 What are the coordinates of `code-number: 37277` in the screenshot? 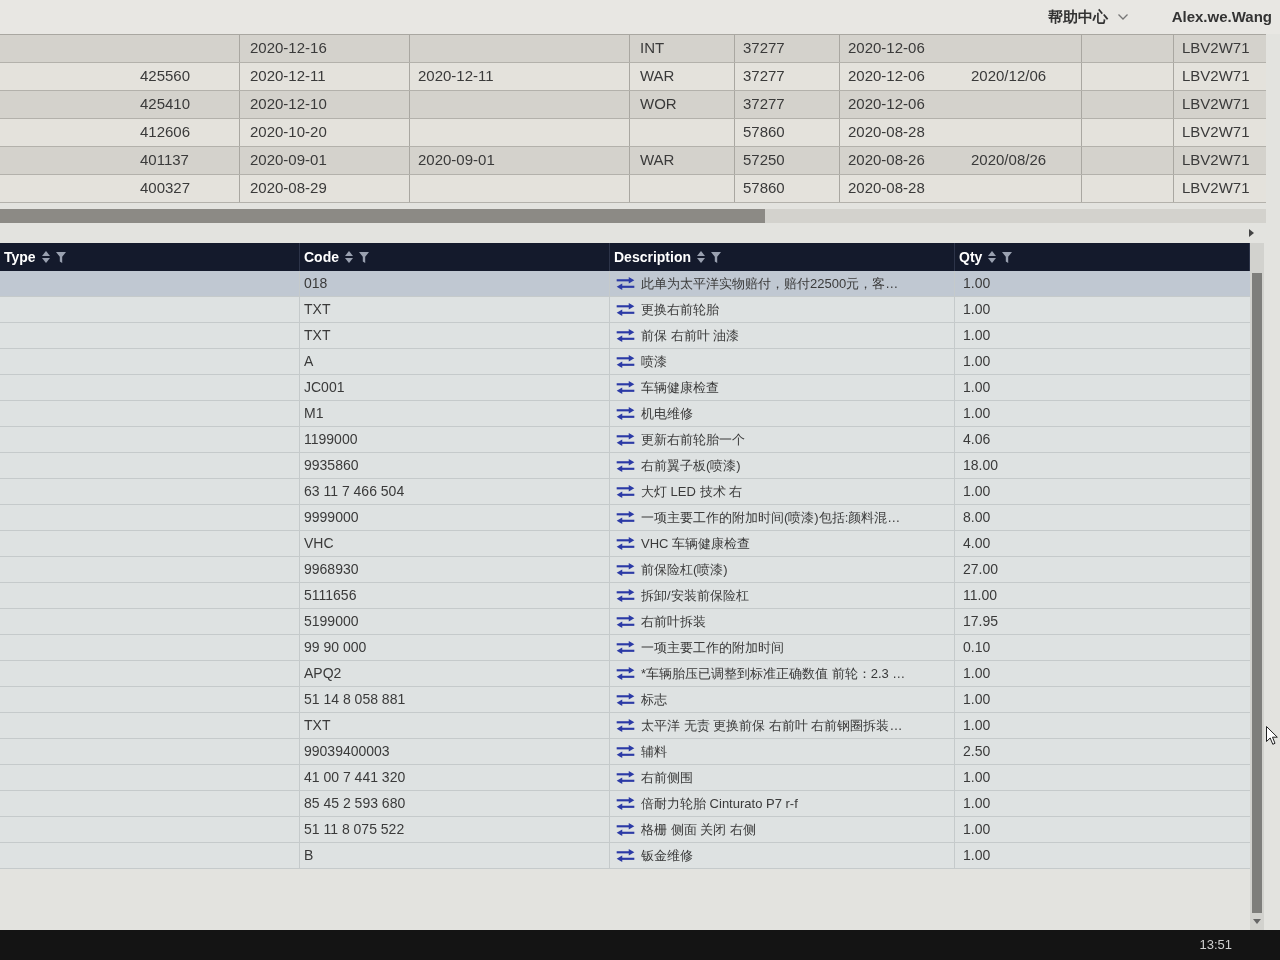 It's located at (764, 48).